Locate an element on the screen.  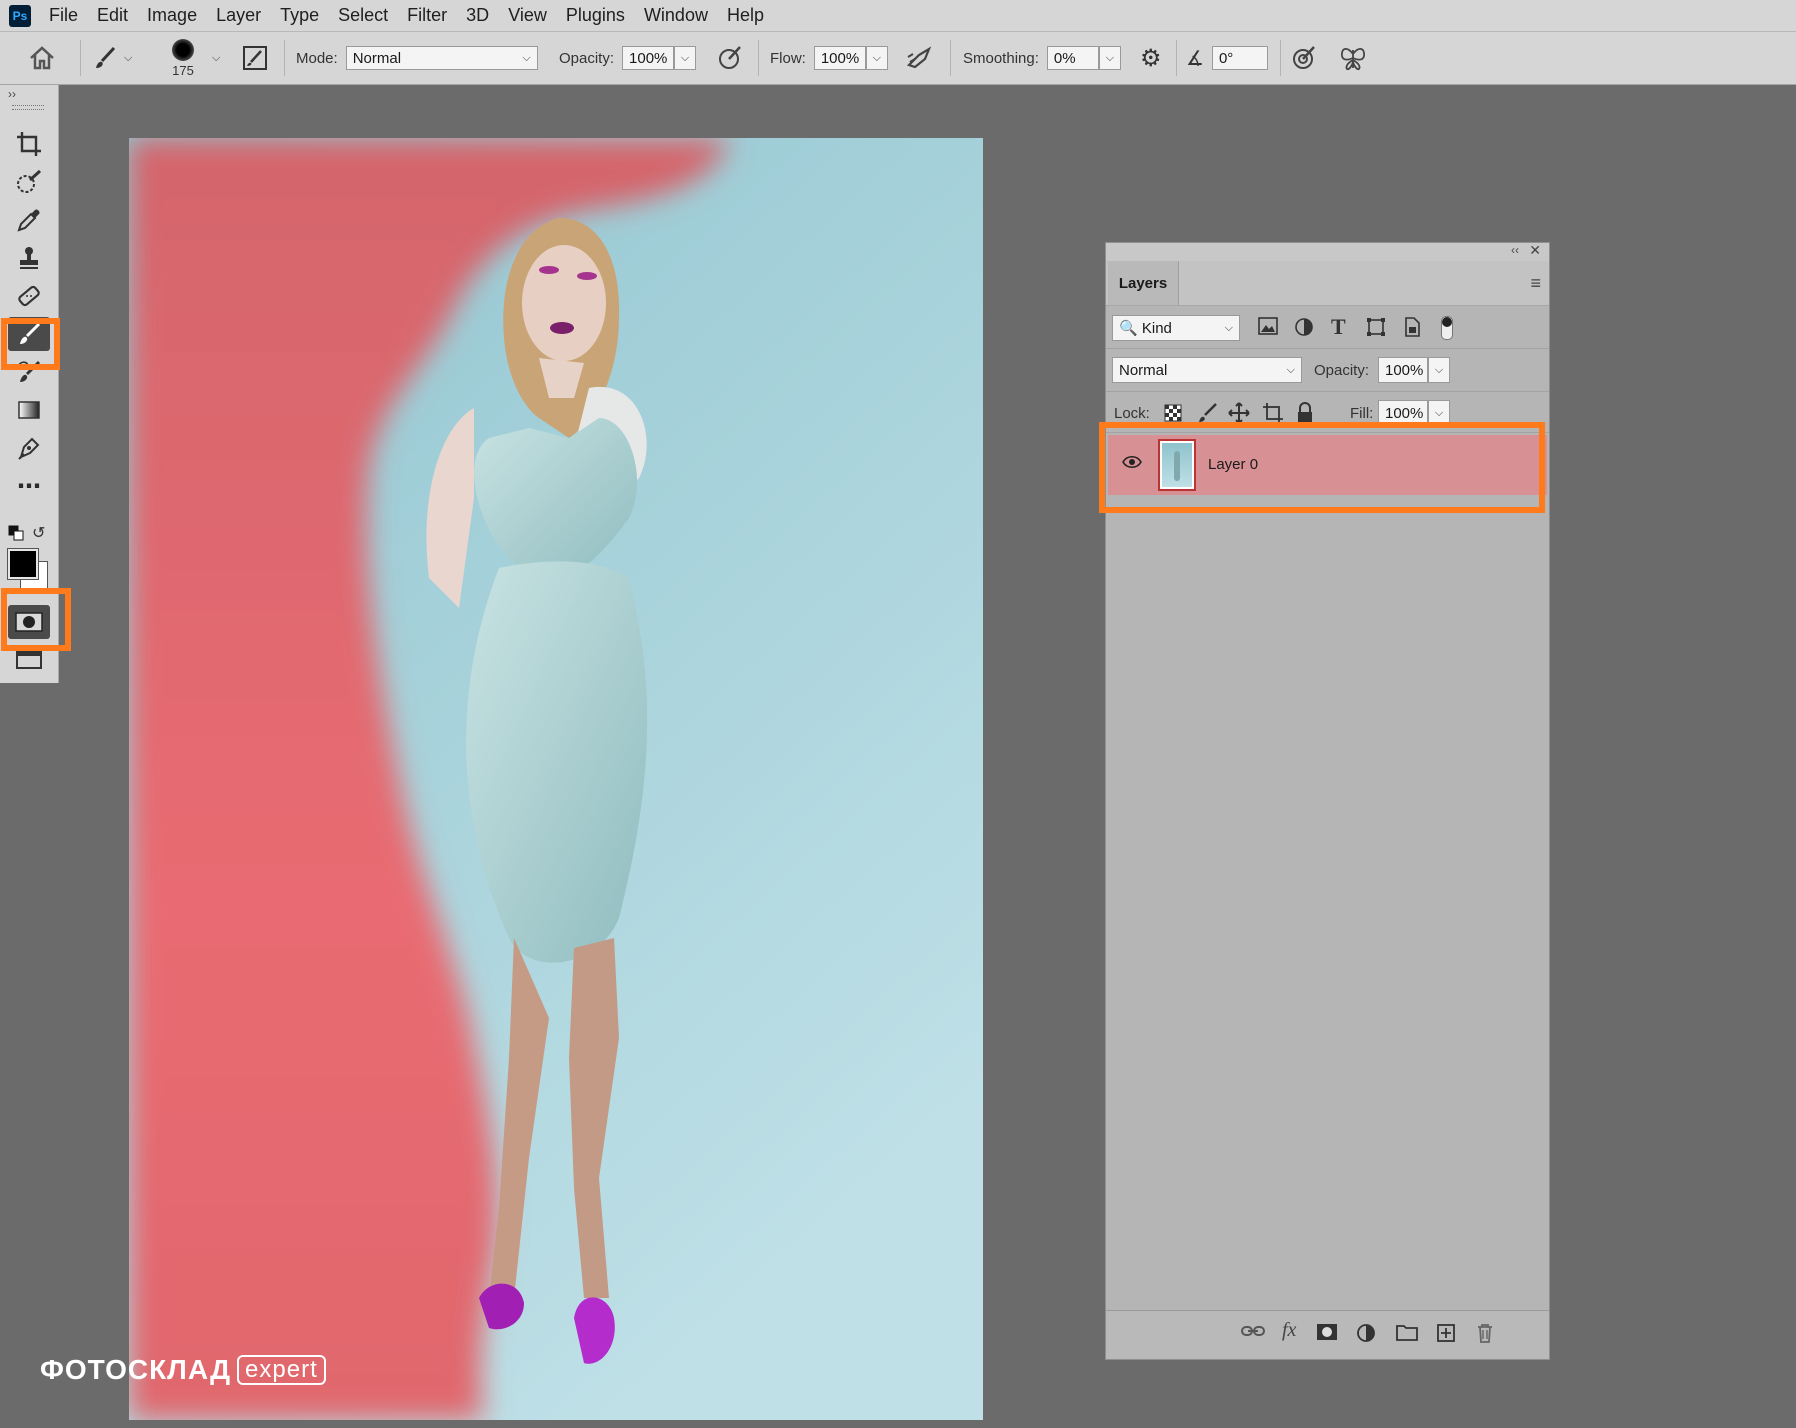
eyedropper-tool-icon is located at coordinates (29, 220).